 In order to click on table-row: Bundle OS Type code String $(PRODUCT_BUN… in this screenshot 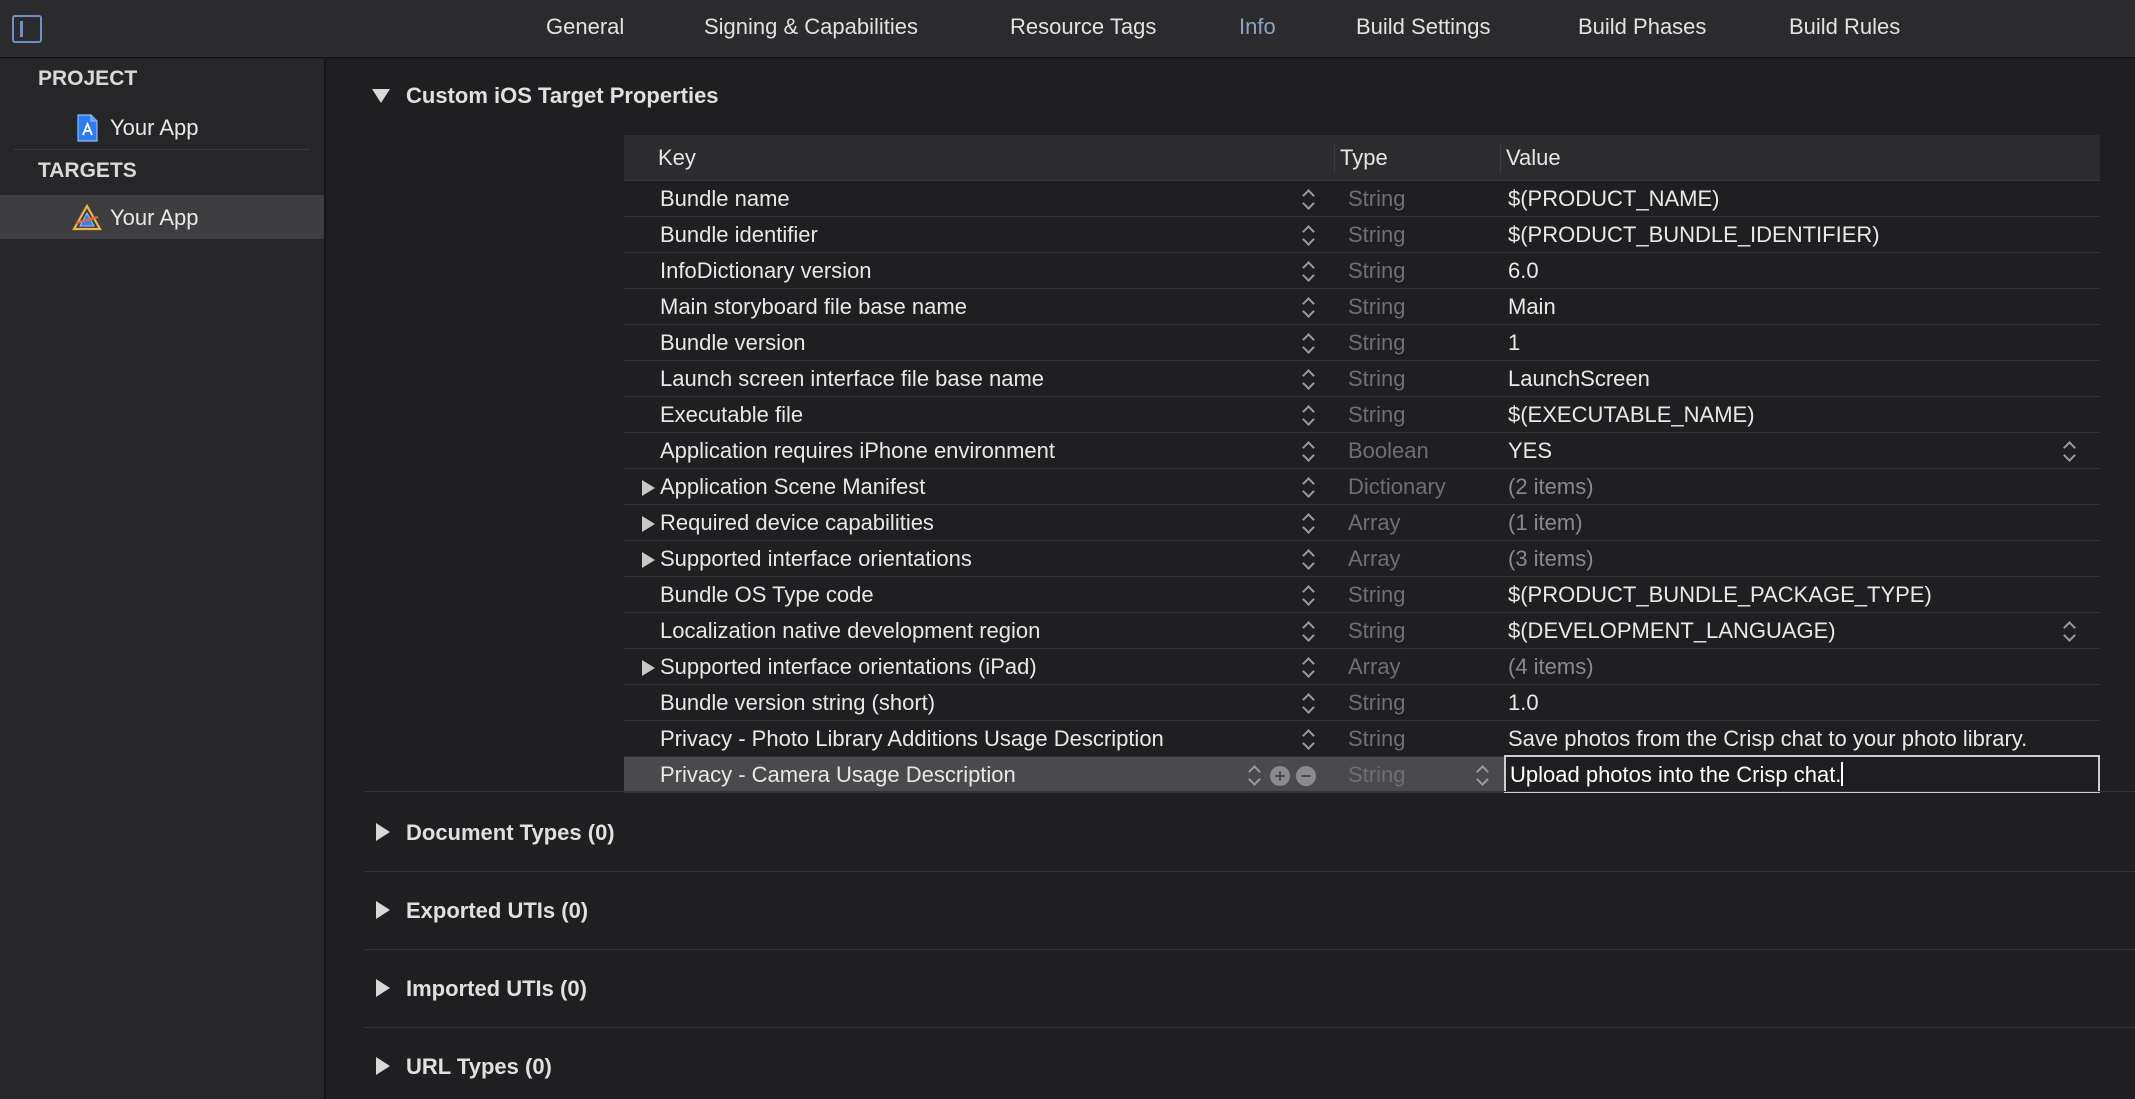, I will do `click(1362, 595)`.